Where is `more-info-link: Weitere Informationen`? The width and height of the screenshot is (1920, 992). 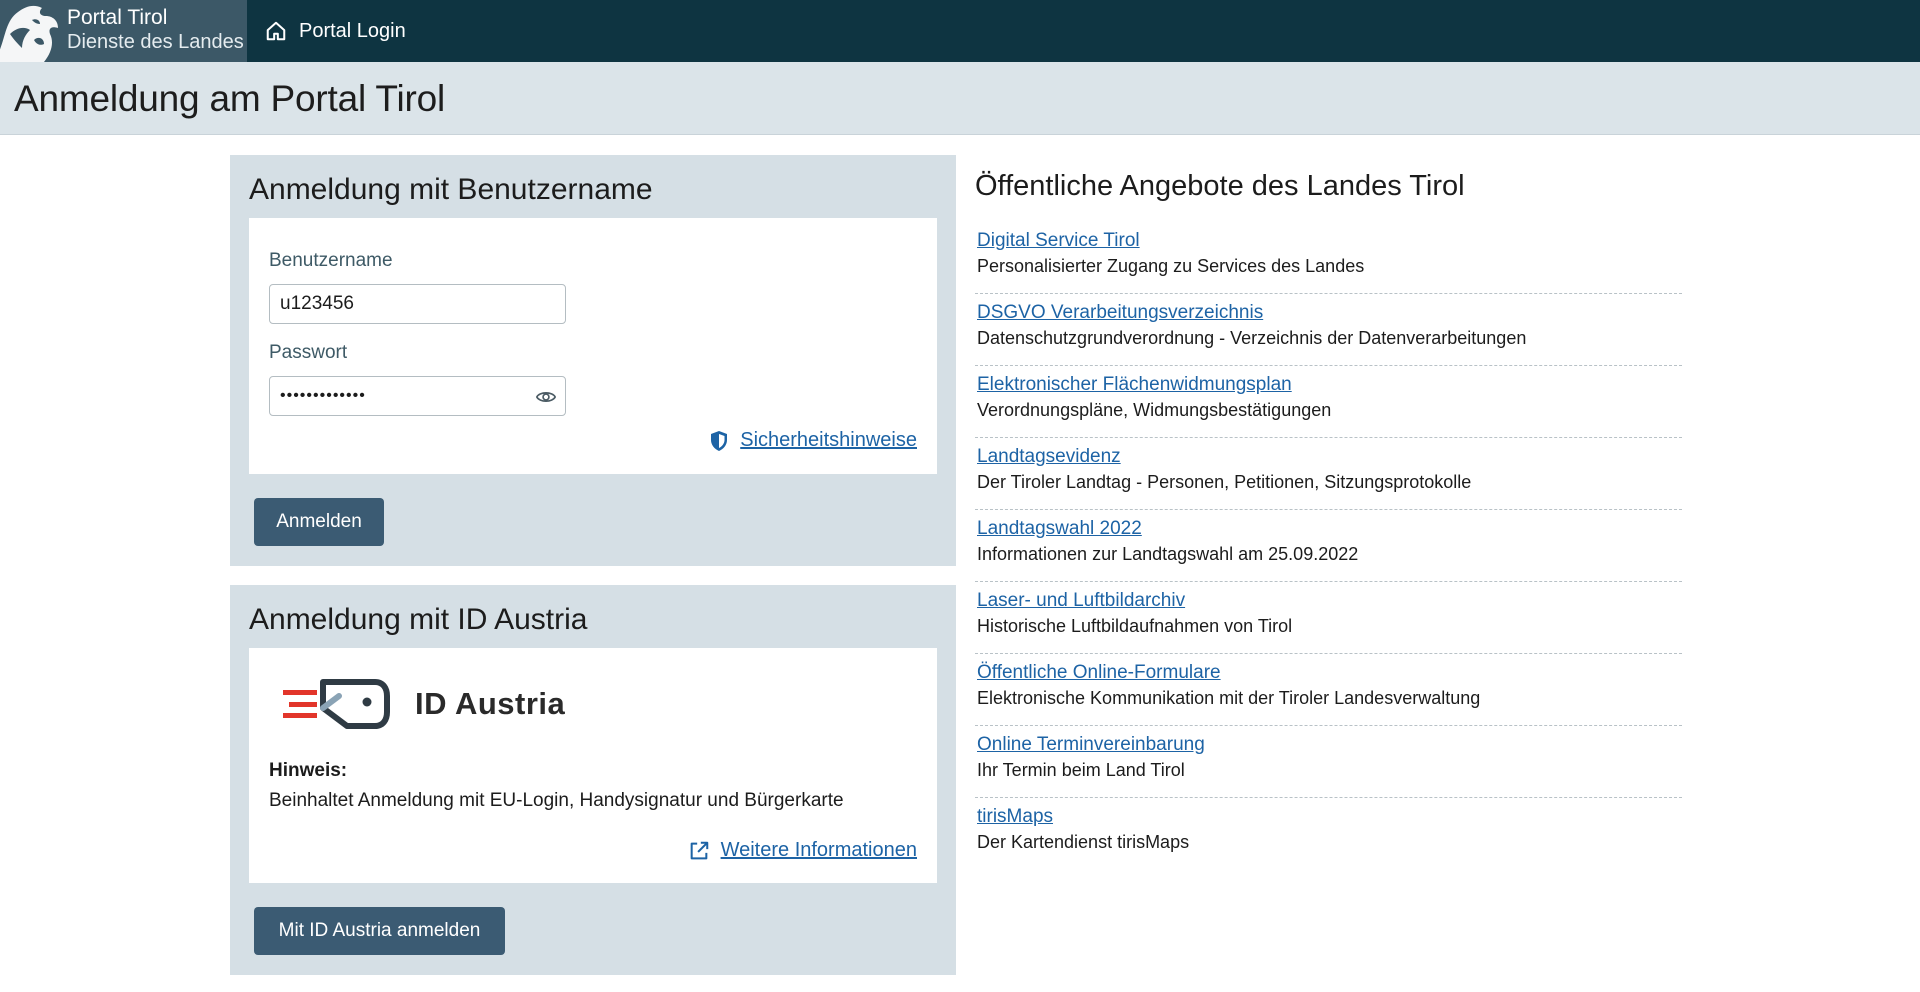 more-info-link: Weitere Informationen is located at coordinates (802, 850).